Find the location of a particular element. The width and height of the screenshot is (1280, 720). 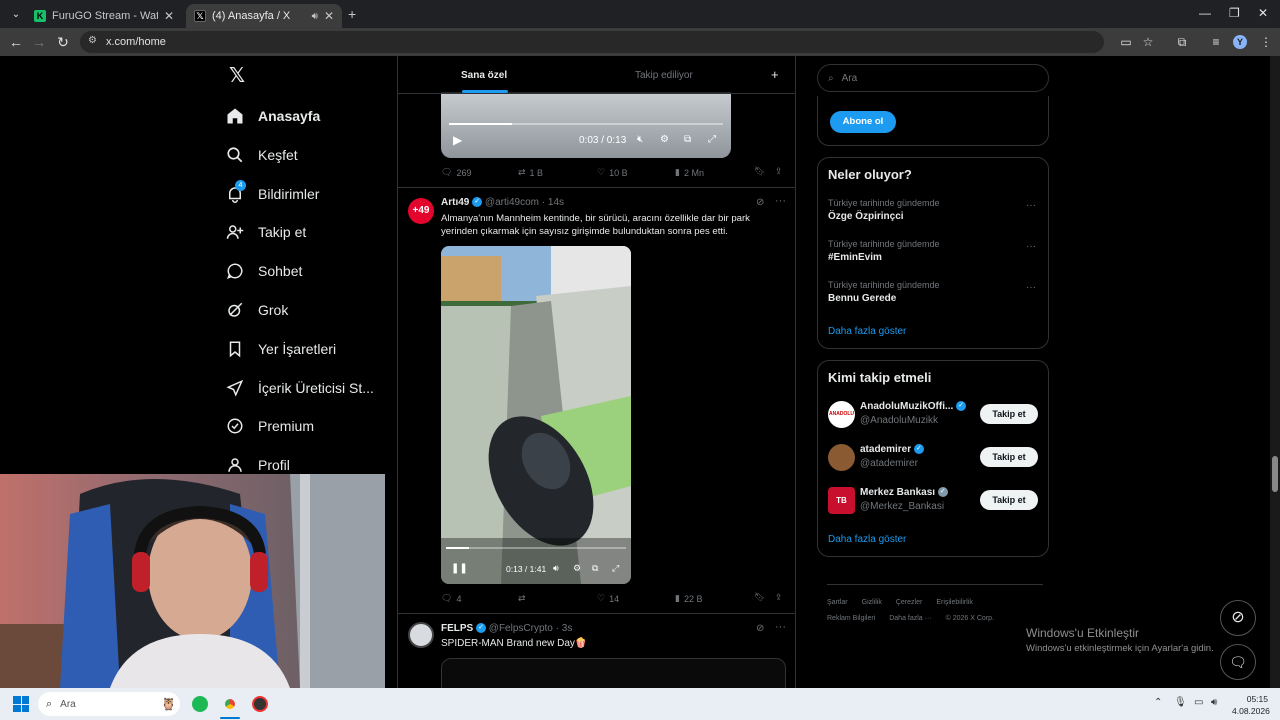

video-progress-track is located at coordinates (586, 124).